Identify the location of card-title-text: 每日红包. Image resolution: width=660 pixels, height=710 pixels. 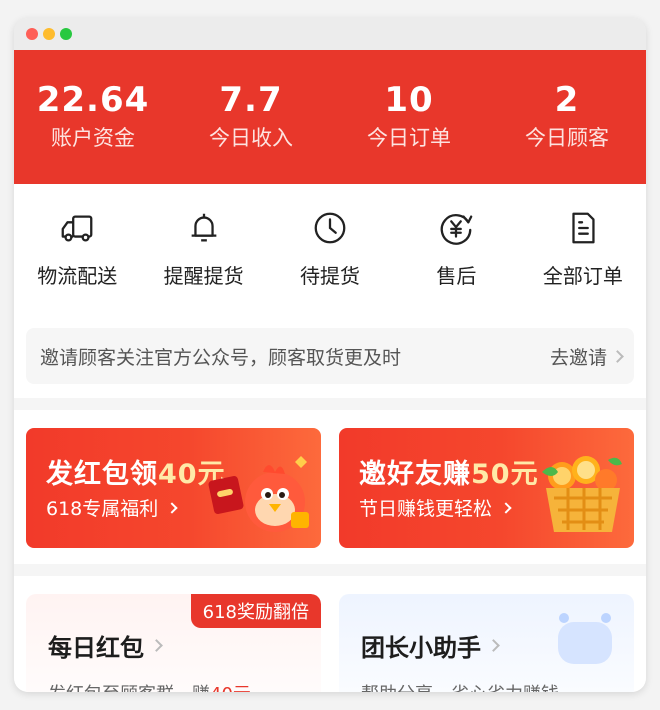
(96, 648).